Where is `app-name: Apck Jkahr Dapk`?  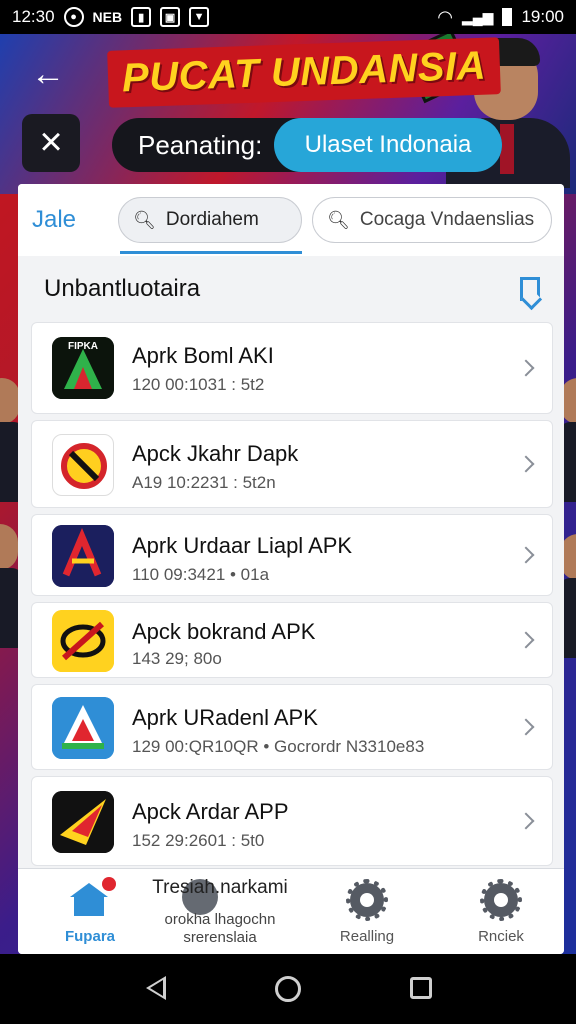 app-name: Apck Jkahr Dapk is located at coordinates (215, 453).